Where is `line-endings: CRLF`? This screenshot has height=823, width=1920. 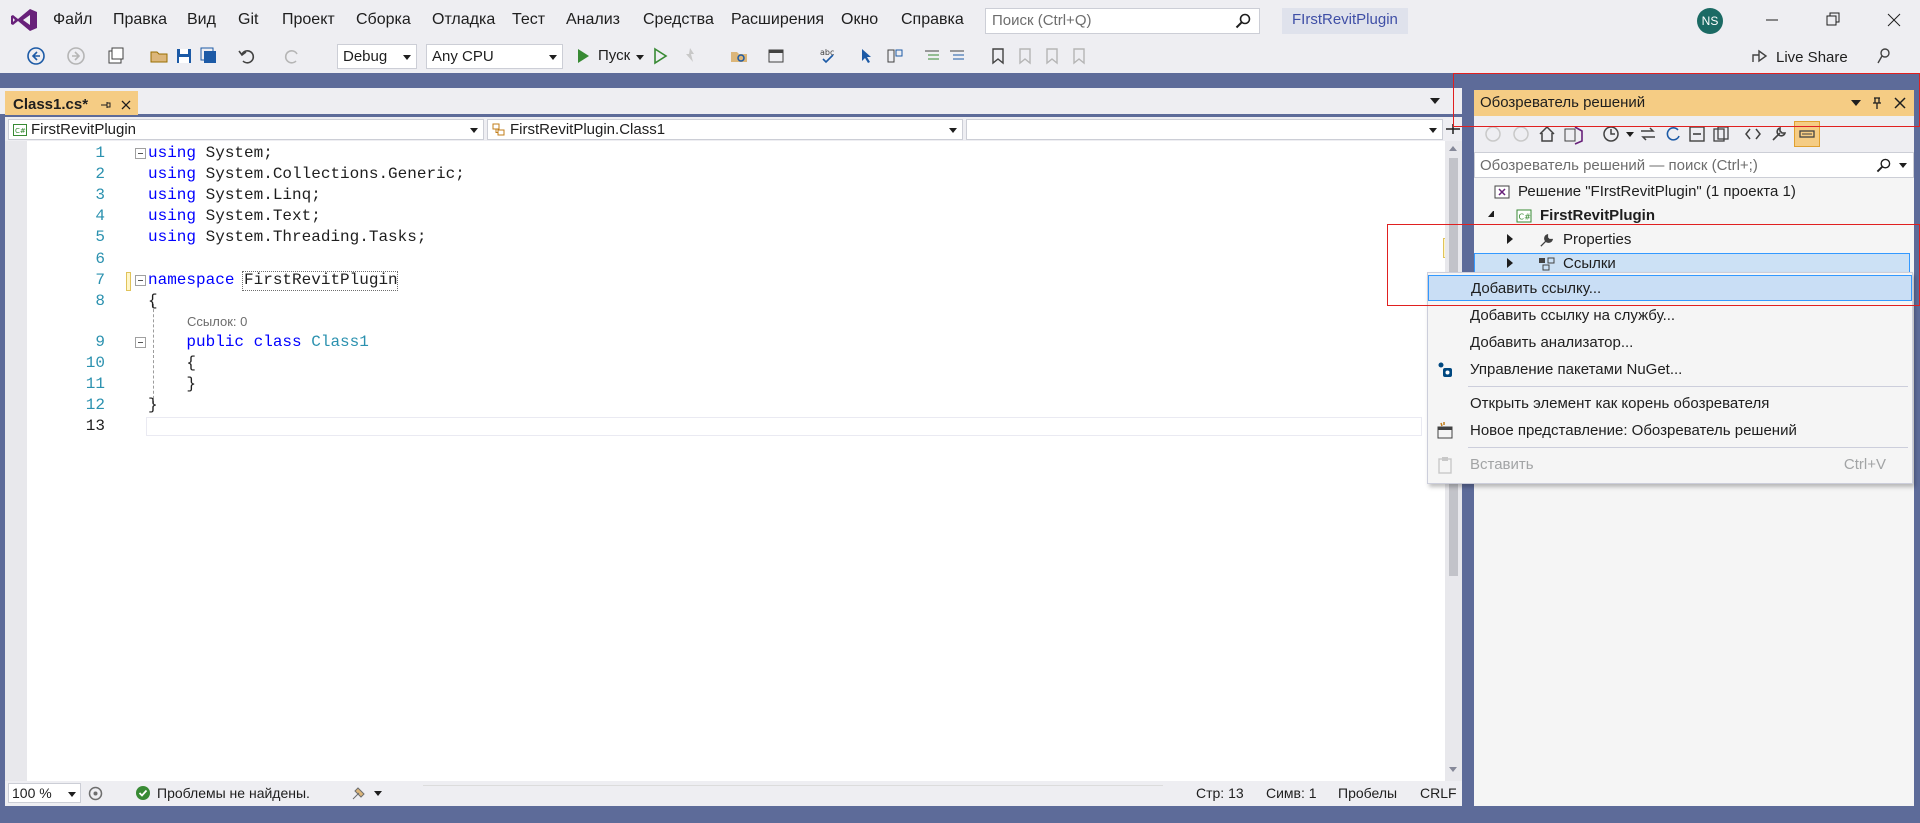
line-endings: CRLF is located at coordinates (1438, 793).